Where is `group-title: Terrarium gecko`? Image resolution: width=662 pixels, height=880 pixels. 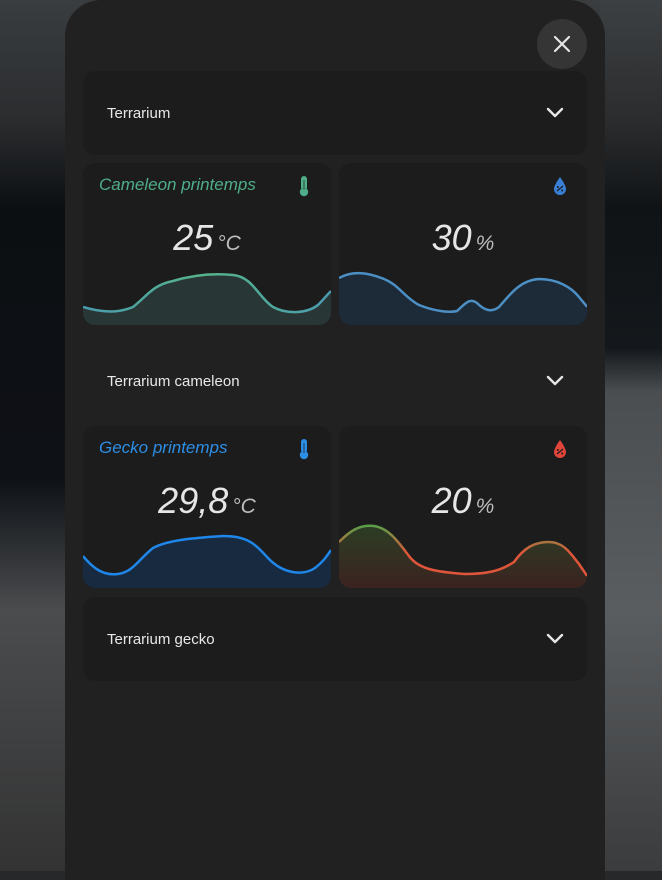 group-title: Terrarium gecko is located at coordinates (161, 639).